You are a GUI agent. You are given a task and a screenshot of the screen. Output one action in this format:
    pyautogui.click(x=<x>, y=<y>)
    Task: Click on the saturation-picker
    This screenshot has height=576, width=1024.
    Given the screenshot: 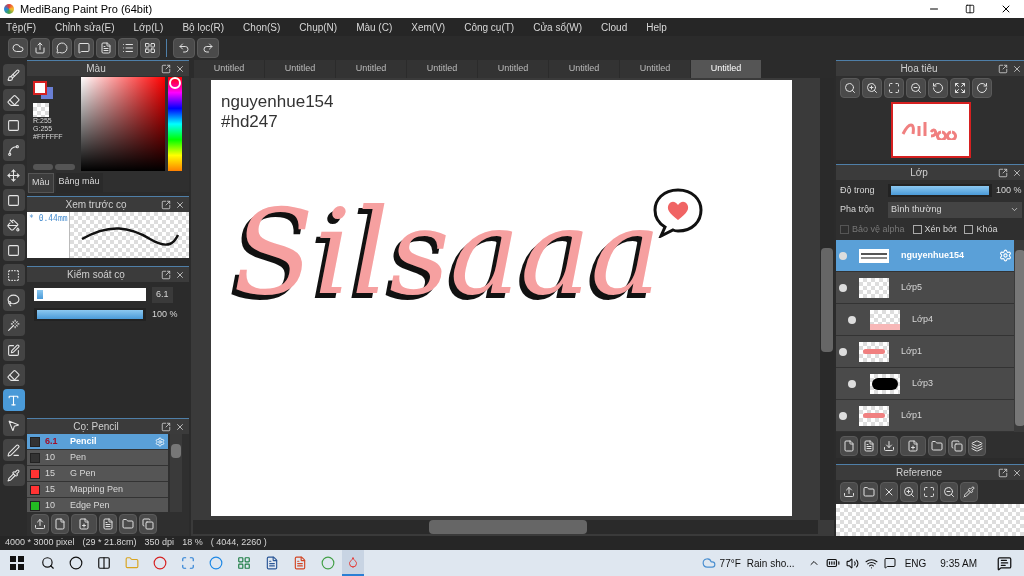 What is the action you would take?
    pyautogui.click(x=123, y=124)
    